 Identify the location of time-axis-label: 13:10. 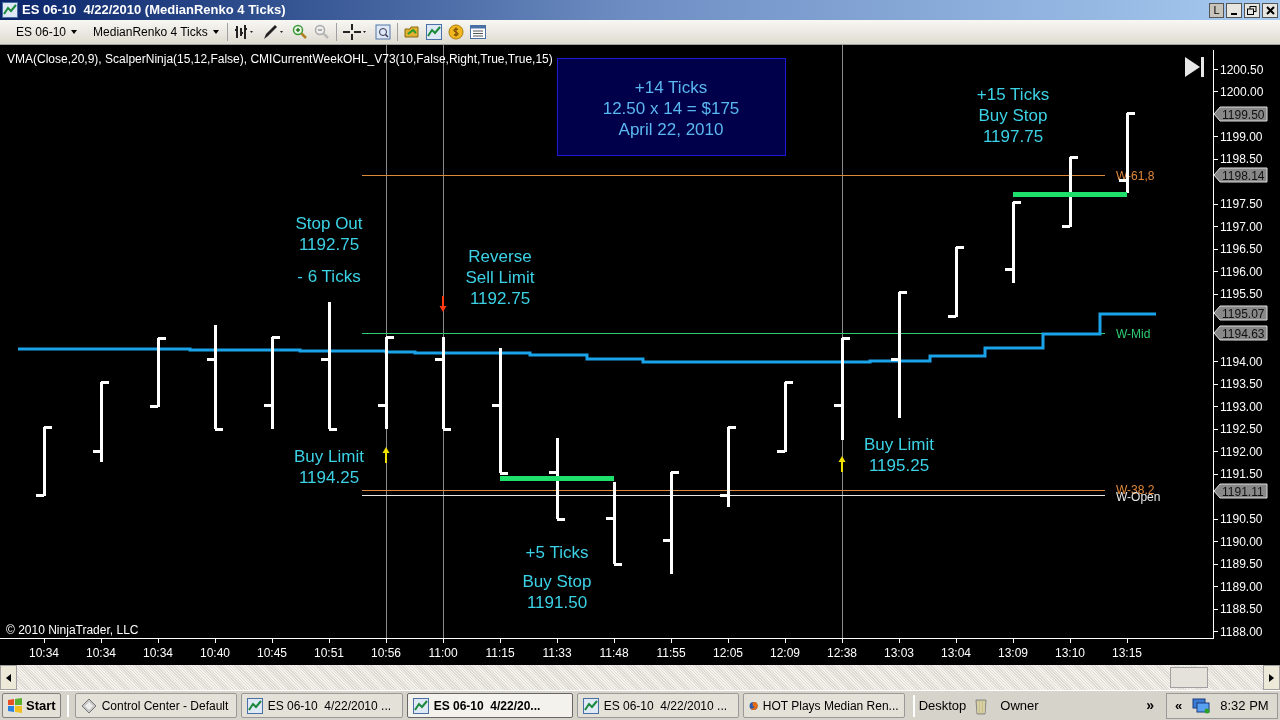
(1070, 653).